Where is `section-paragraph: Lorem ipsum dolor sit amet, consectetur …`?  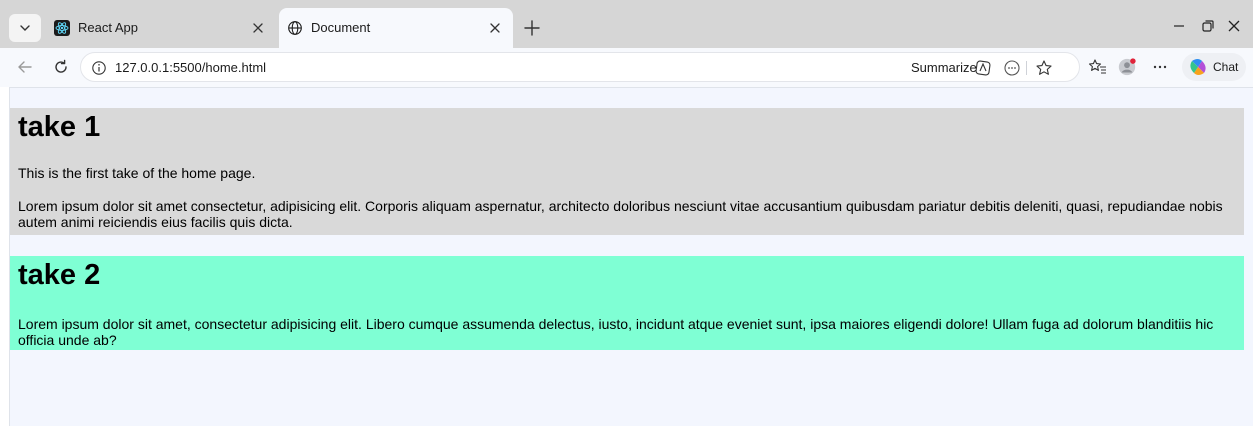
section-paragraph: Lorem ipsum dolor sit amet, consectetur … is located at coordinates (616, 332).